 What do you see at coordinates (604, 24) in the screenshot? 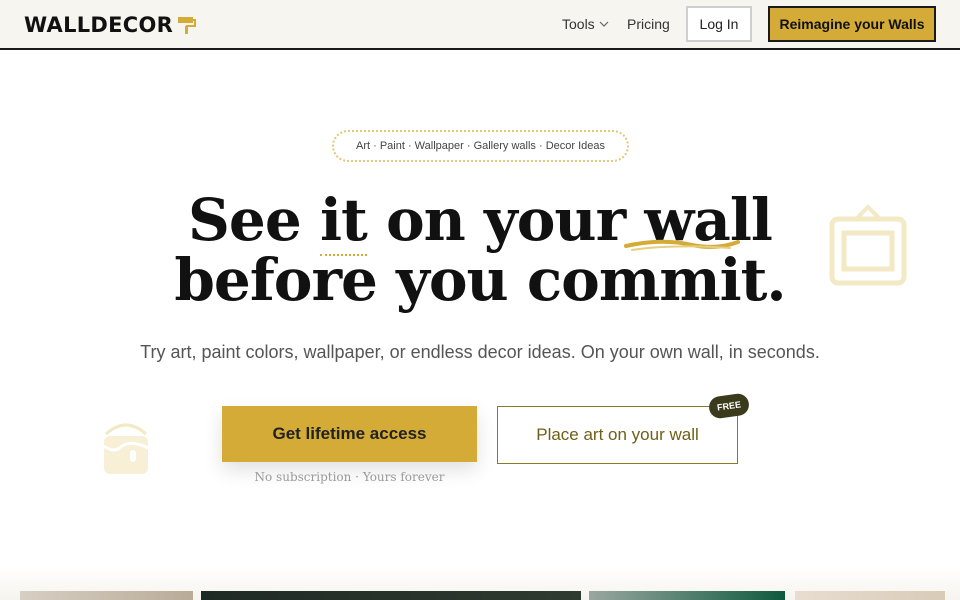
I see `chevron-down-icon` at bounding box center [604, 24].